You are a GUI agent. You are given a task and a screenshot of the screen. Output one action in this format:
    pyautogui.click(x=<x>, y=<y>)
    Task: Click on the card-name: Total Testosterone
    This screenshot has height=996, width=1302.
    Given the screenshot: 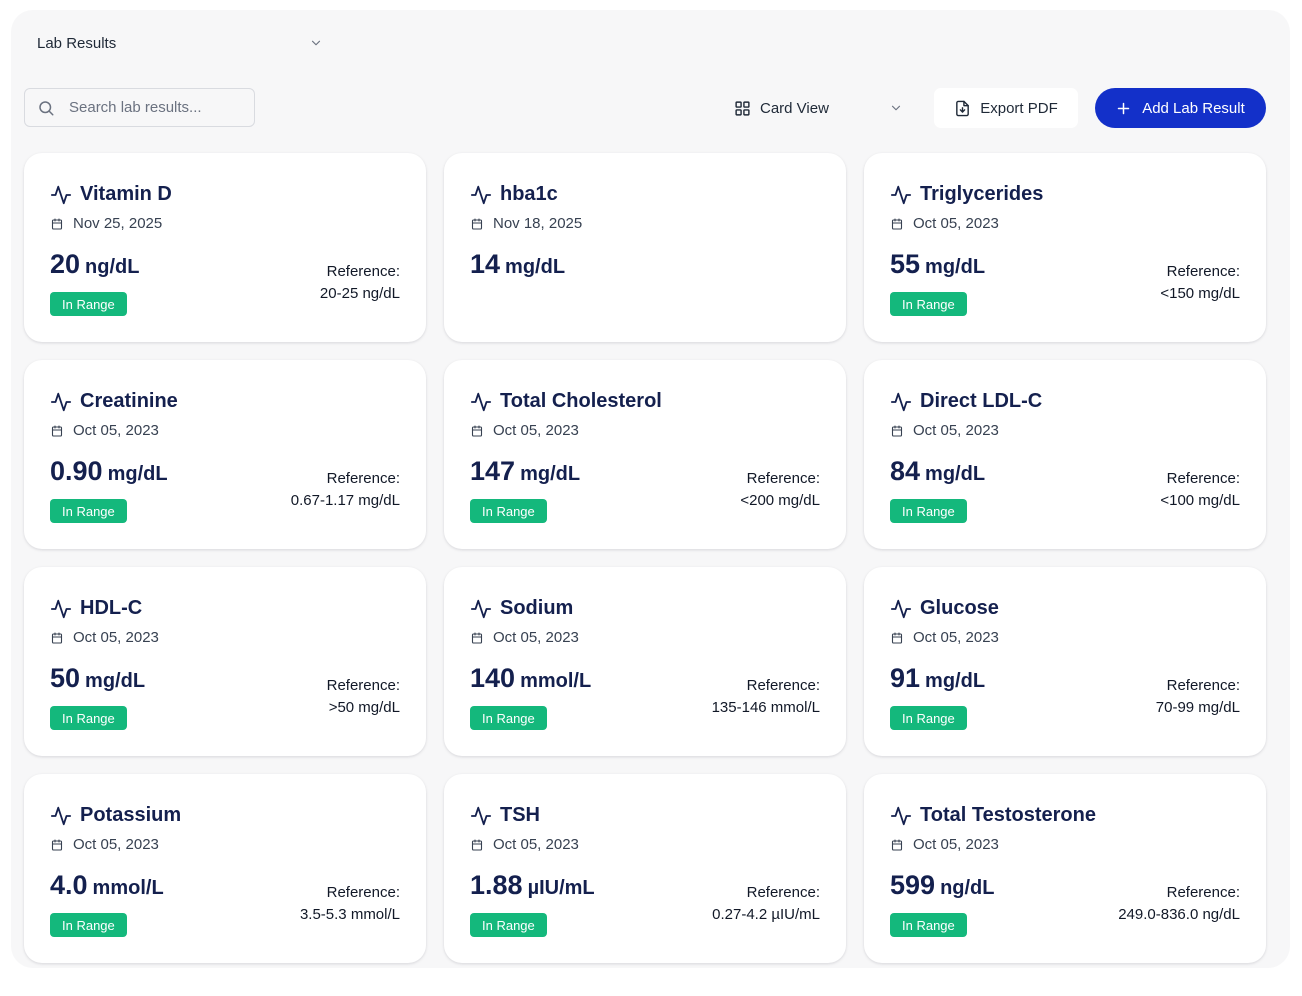 What is the action you would take?
    pyautogui.click(x=1008, y=815)
    